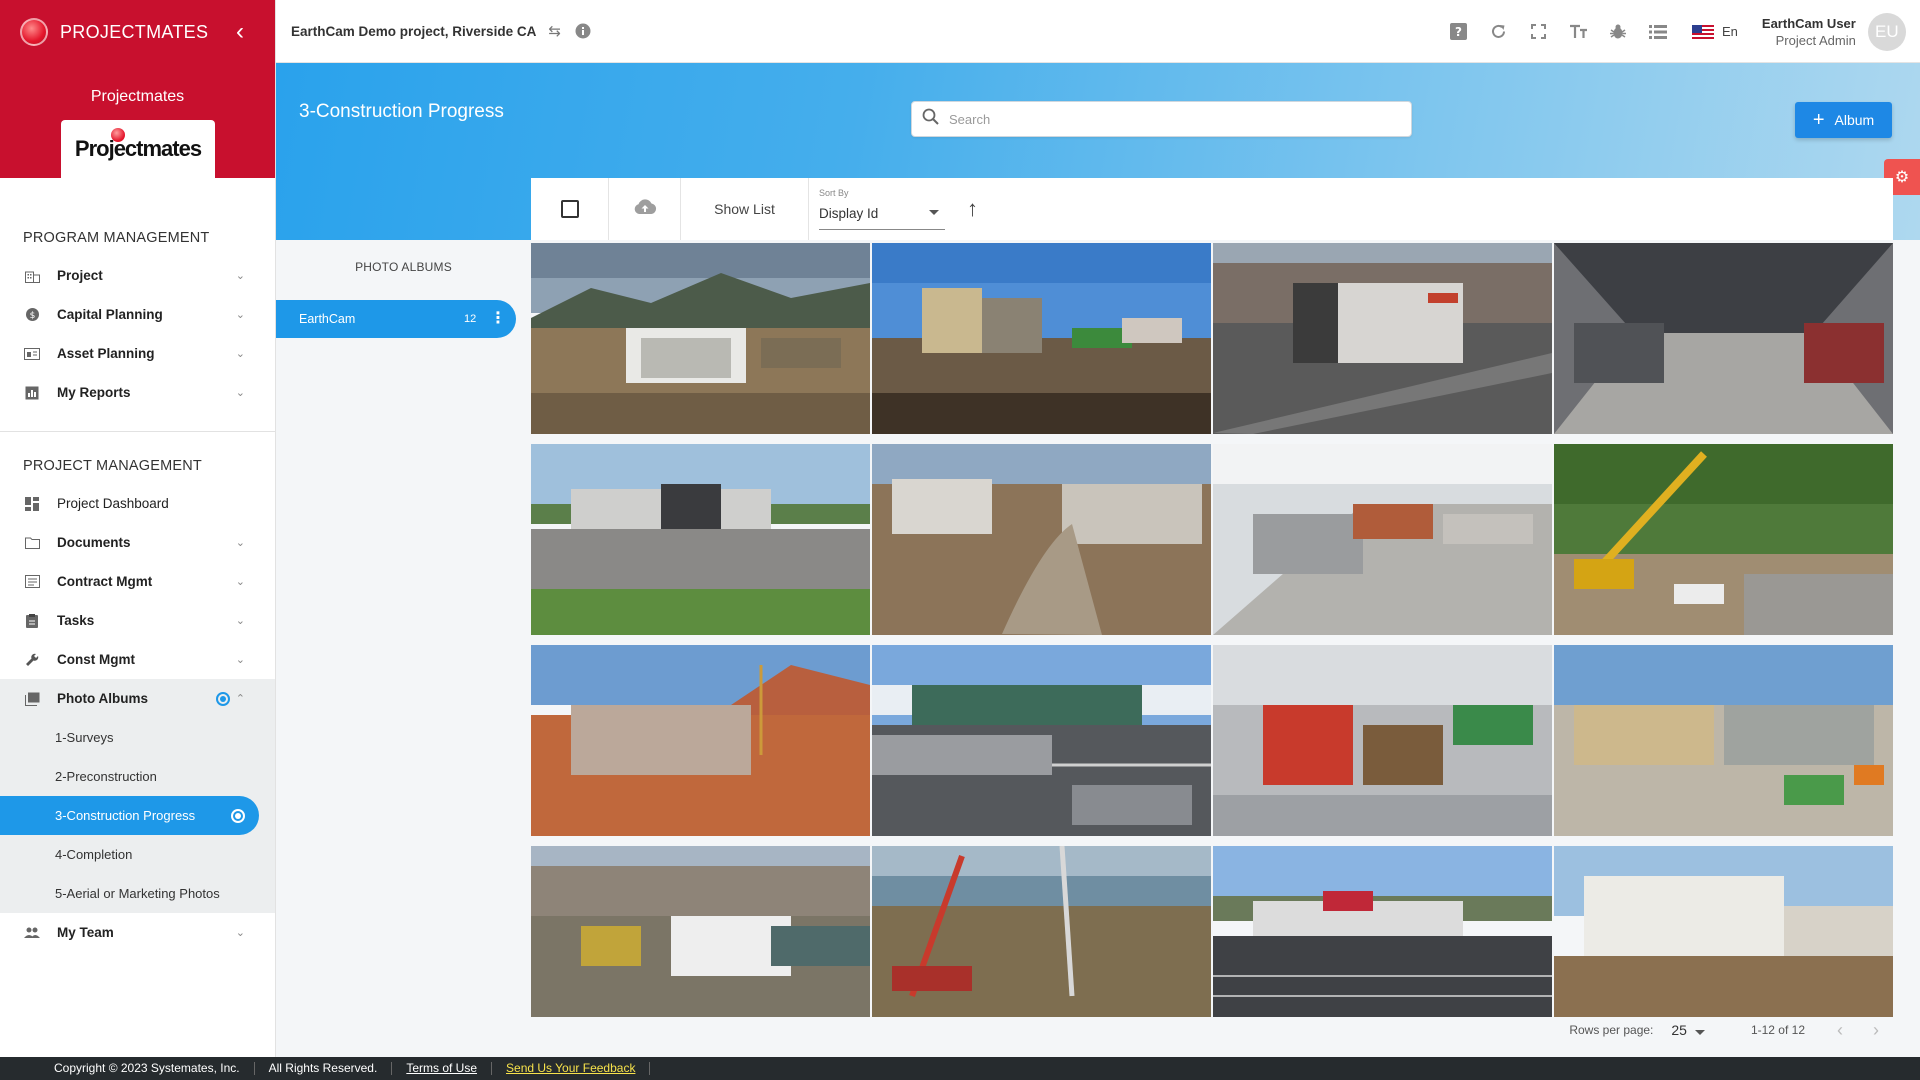 The image size is (1920, 1080). What do you see at coordinates (396, 319) in the screenshot?
I see `album-item-earthcam: EarthCam 12 ⋮` at bounding box center [396, 319].